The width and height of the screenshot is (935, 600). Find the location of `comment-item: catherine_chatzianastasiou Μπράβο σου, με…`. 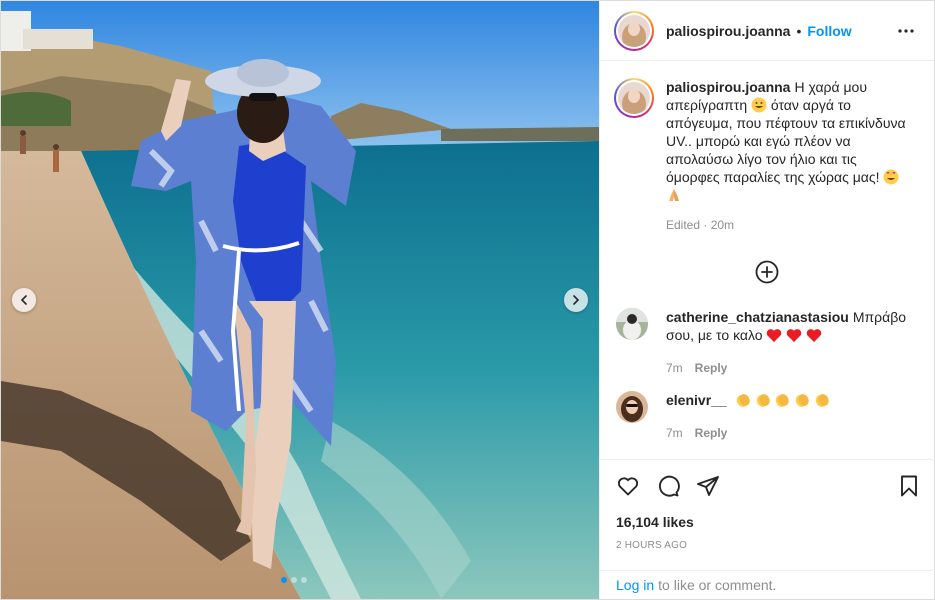

comment-item: catherine_chatzianastasiou Μπράβο σου, με… is located at coordinates (766, 341).